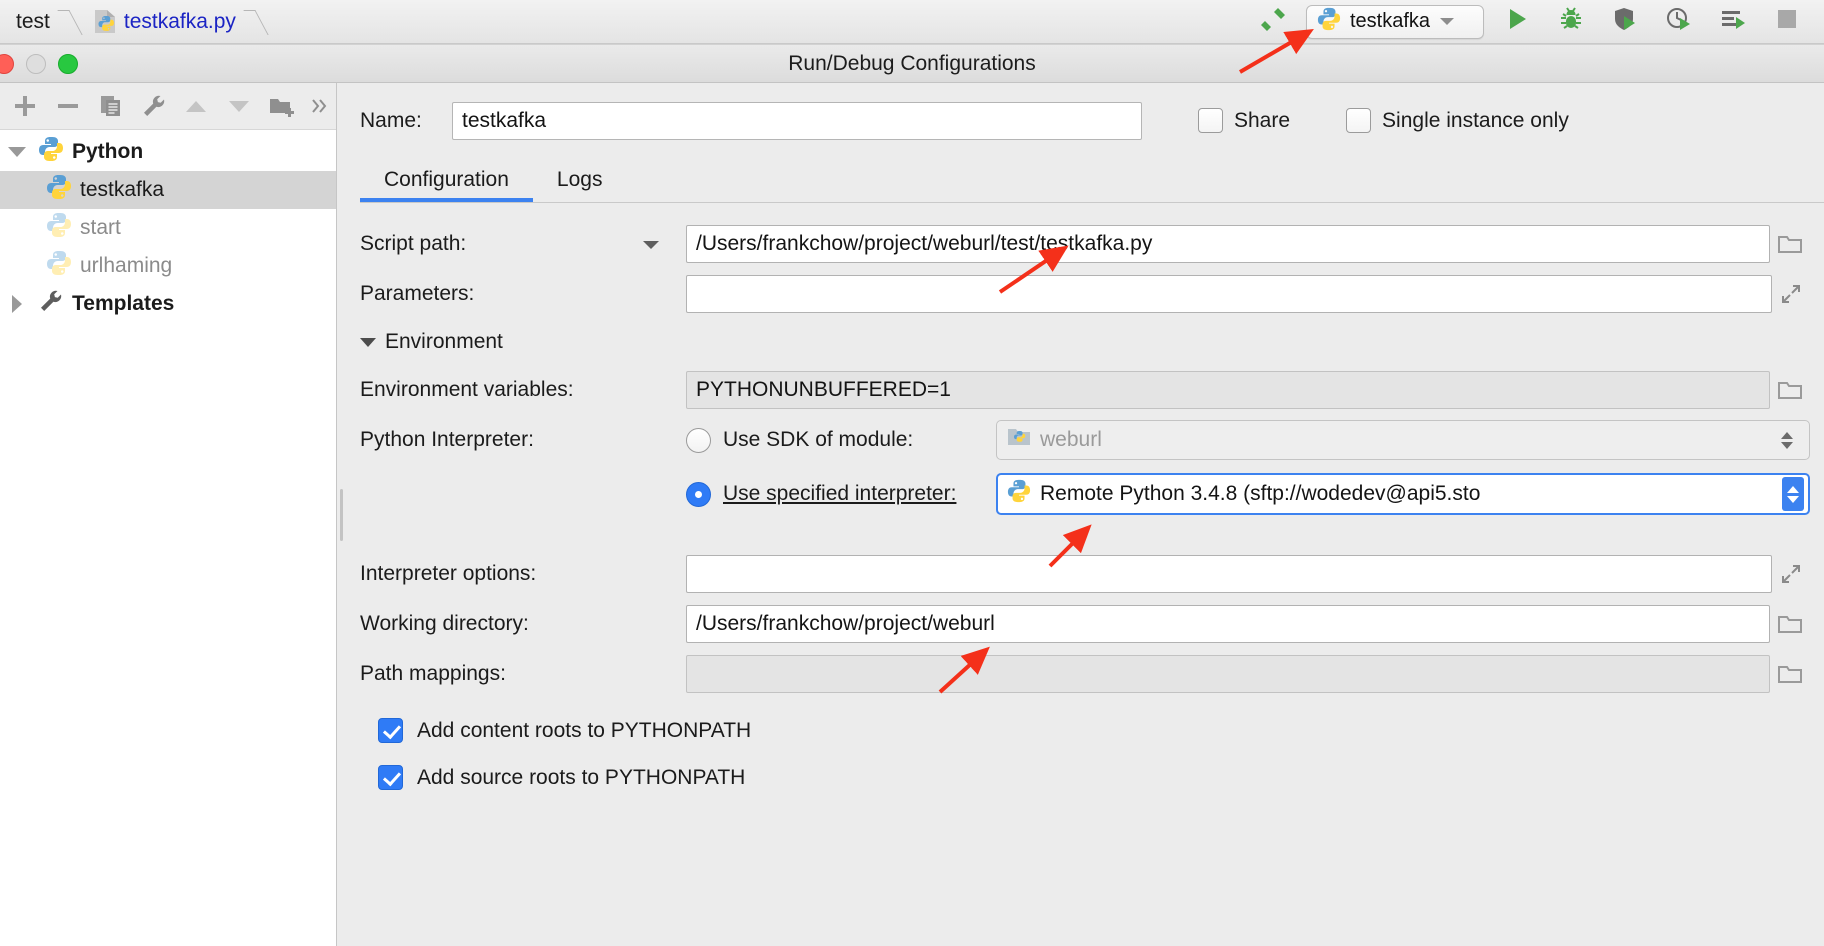  I want to click on specified-interpreter-stepper-icon, so click(1793, 494).